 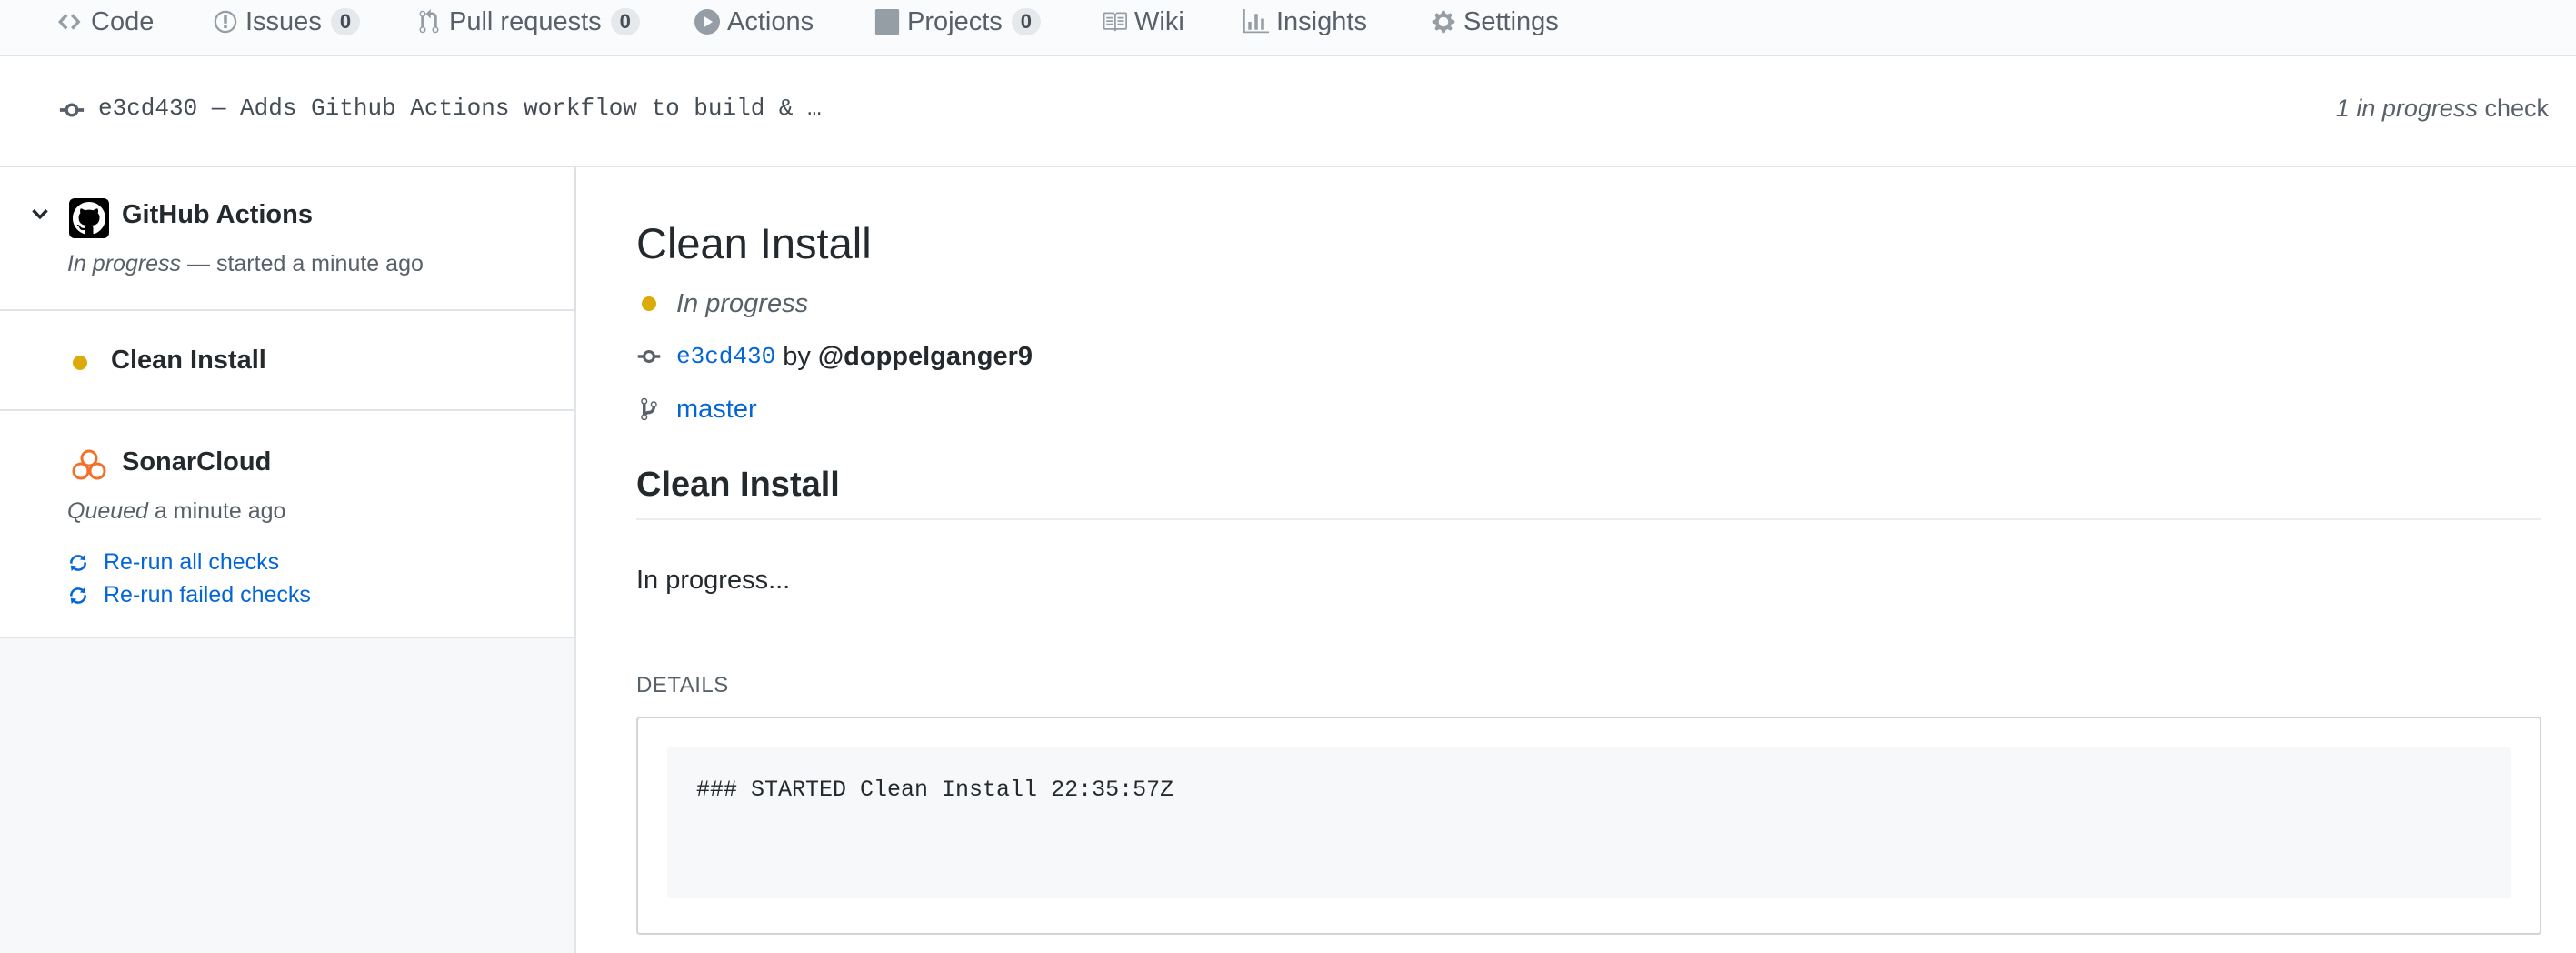 I want to click on suite-name: GitHub Actions, so click(x=217, y=214).